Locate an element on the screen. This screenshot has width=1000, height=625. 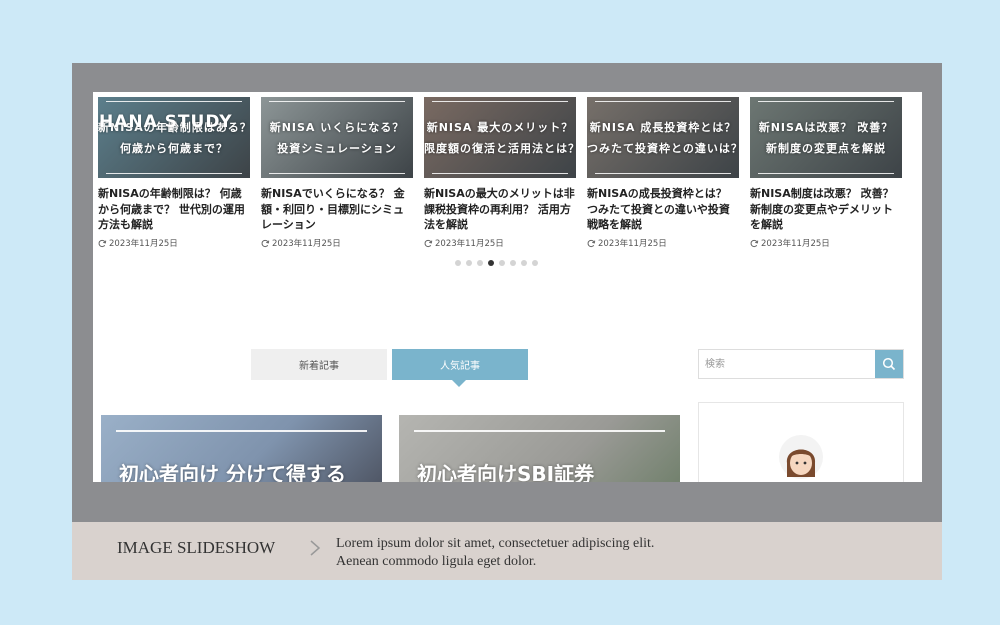
post-title: 初心者向け 分けて得する is located at coordinates (232, 472).